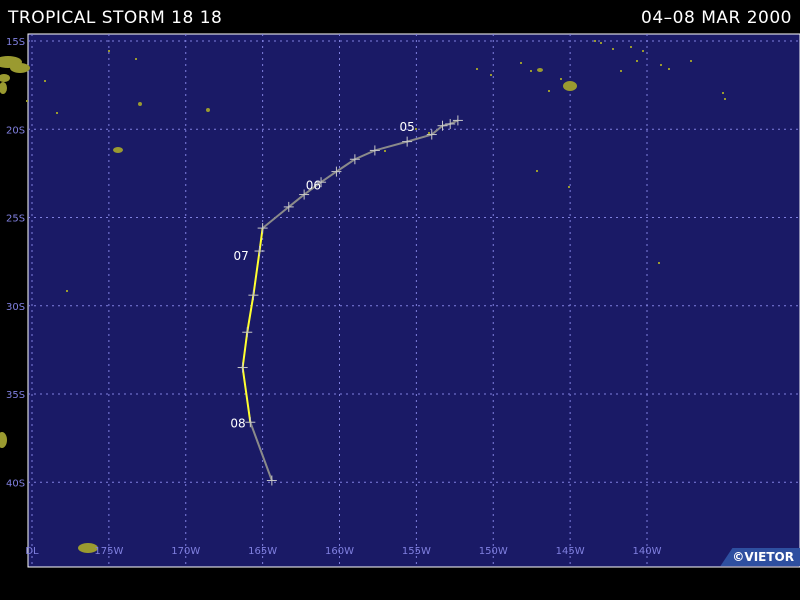 Image resolution: width=800 pixels, height=600 pixels. I want to click on day-label: 06, so click(313, 185).